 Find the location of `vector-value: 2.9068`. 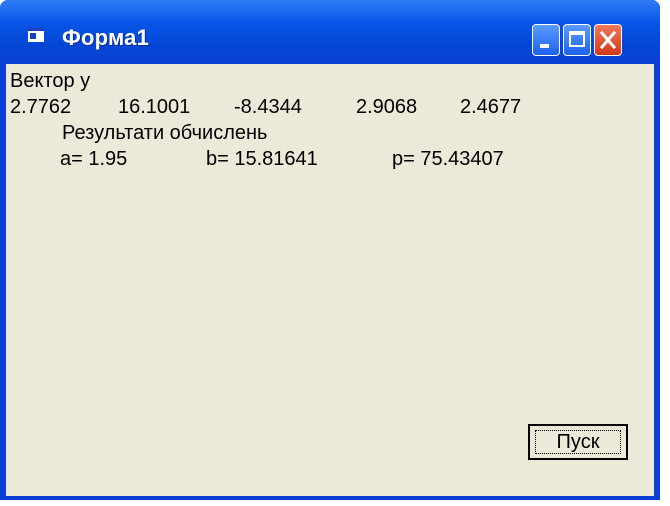

vector-value: 2.9068 is located at coordinates (387, 107).